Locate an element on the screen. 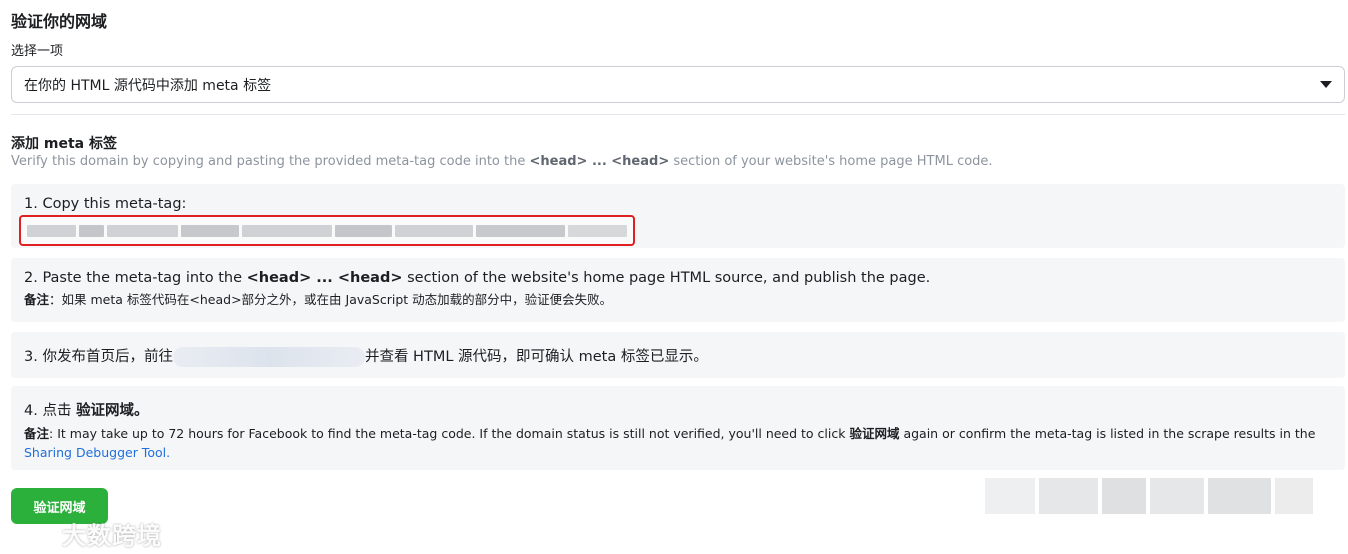 This screenshot has height=554, width=1348. sharing-debugger-link: Sharing Debugger Tool. is located at coordinates (97, 452).